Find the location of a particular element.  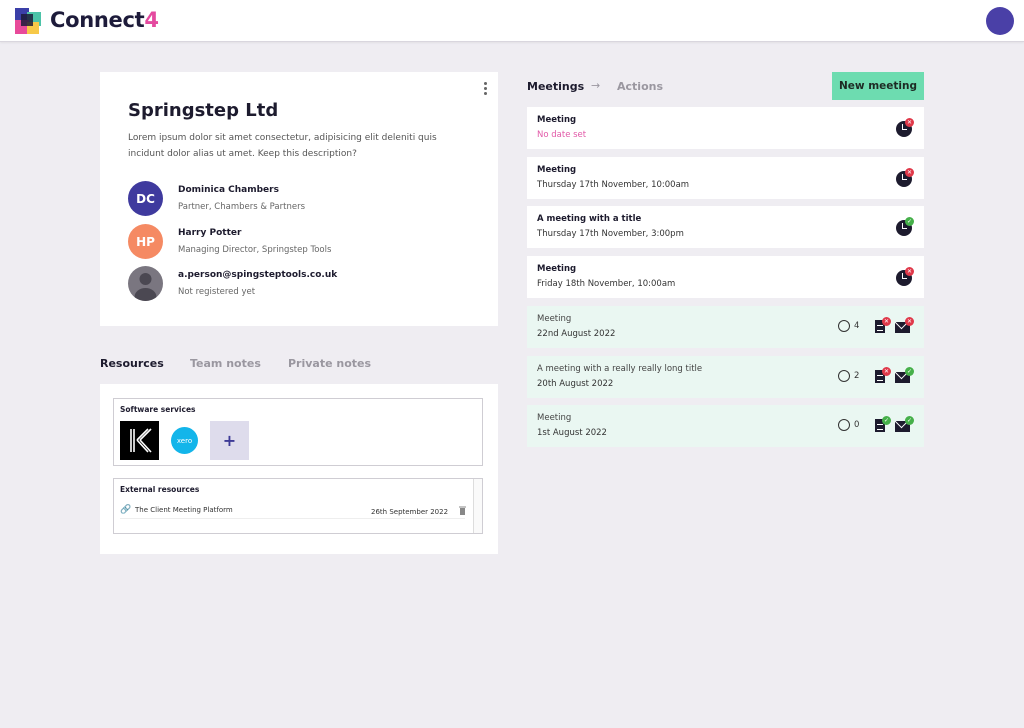

meeting-row: Meeting 1st August 2022 0 ✓ ✓ is located at coordinates (725, 426).